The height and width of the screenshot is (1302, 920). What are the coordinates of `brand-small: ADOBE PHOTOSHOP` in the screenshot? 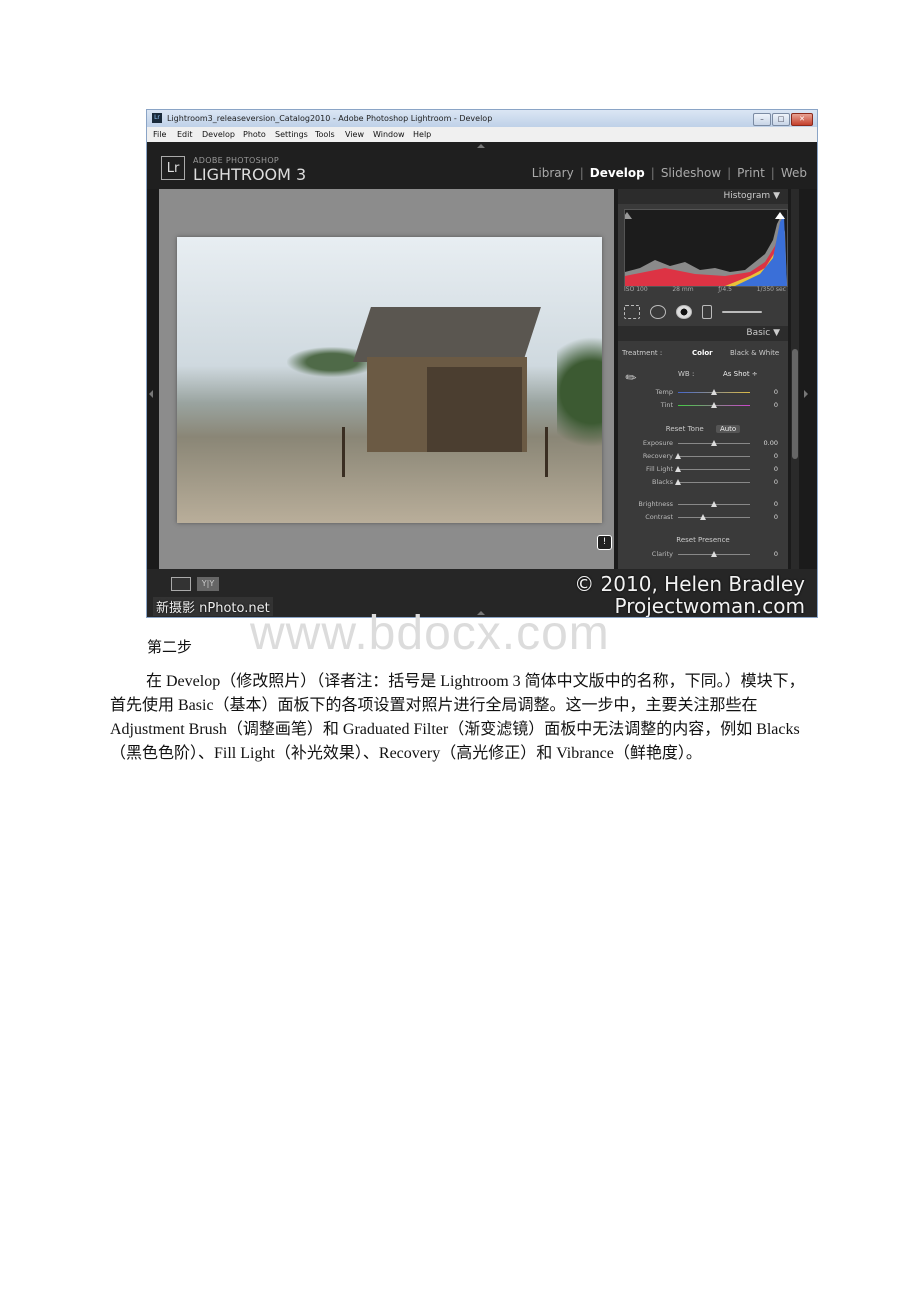 It's located at (236, 160).